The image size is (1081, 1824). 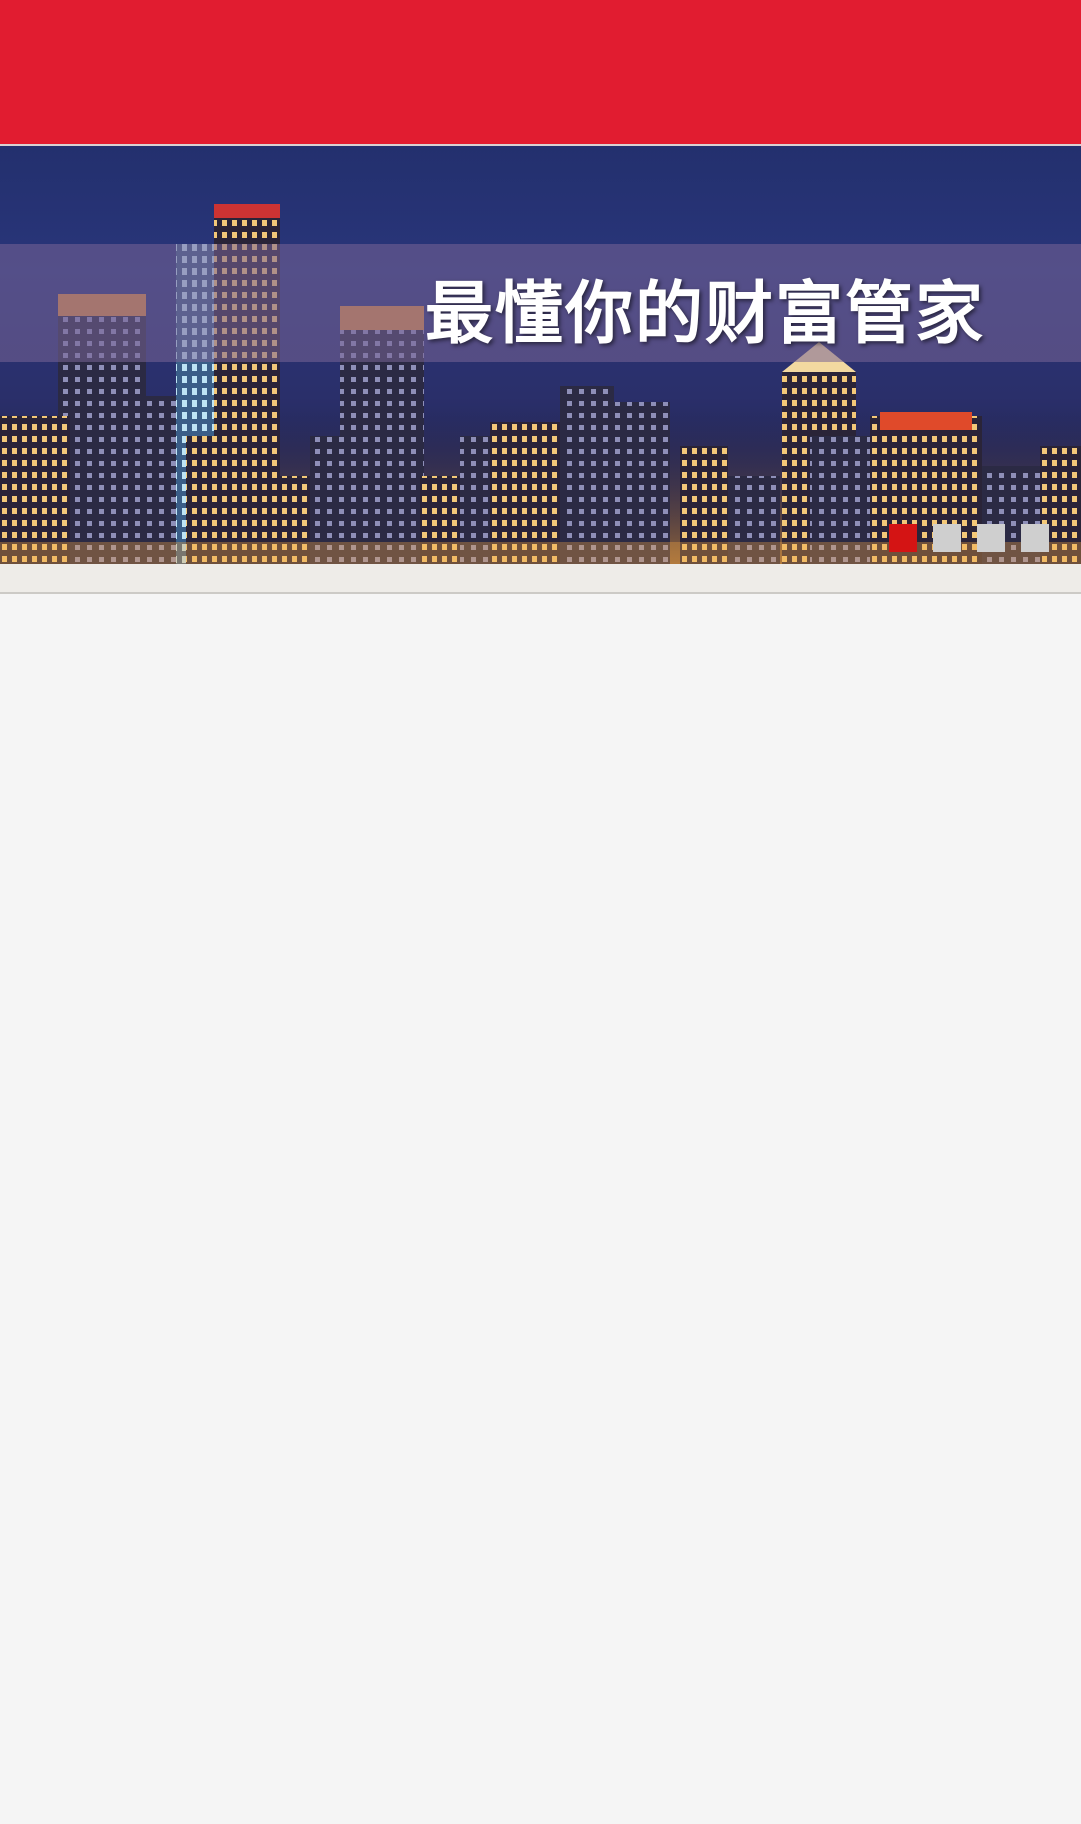 What do you see at coordinates (540, 73) in the screenshot?
I see `top-header-bar` at bounding box center [540, 73].